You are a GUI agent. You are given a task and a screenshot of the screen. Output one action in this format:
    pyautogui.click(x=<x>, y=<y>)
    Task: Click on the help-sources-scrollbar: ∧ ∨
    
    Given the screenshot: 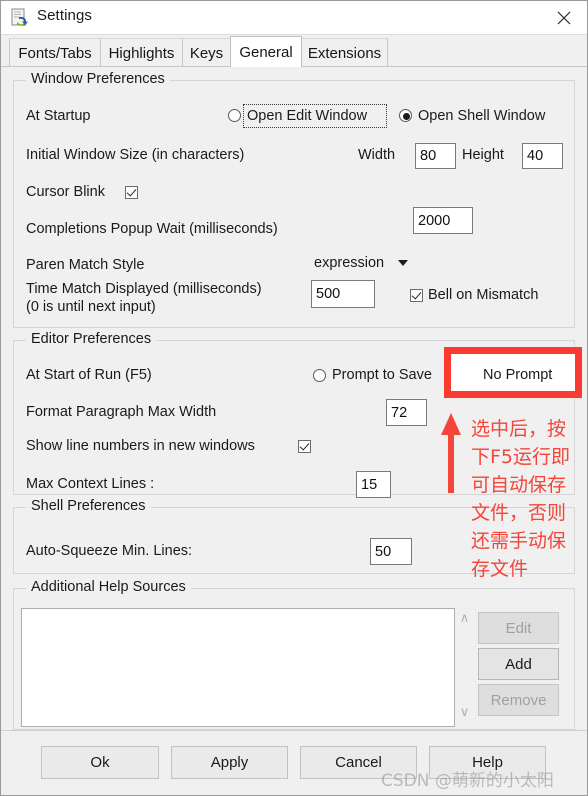 What is the action you would take?
    pyautogui.click(x=464, y=667)
    